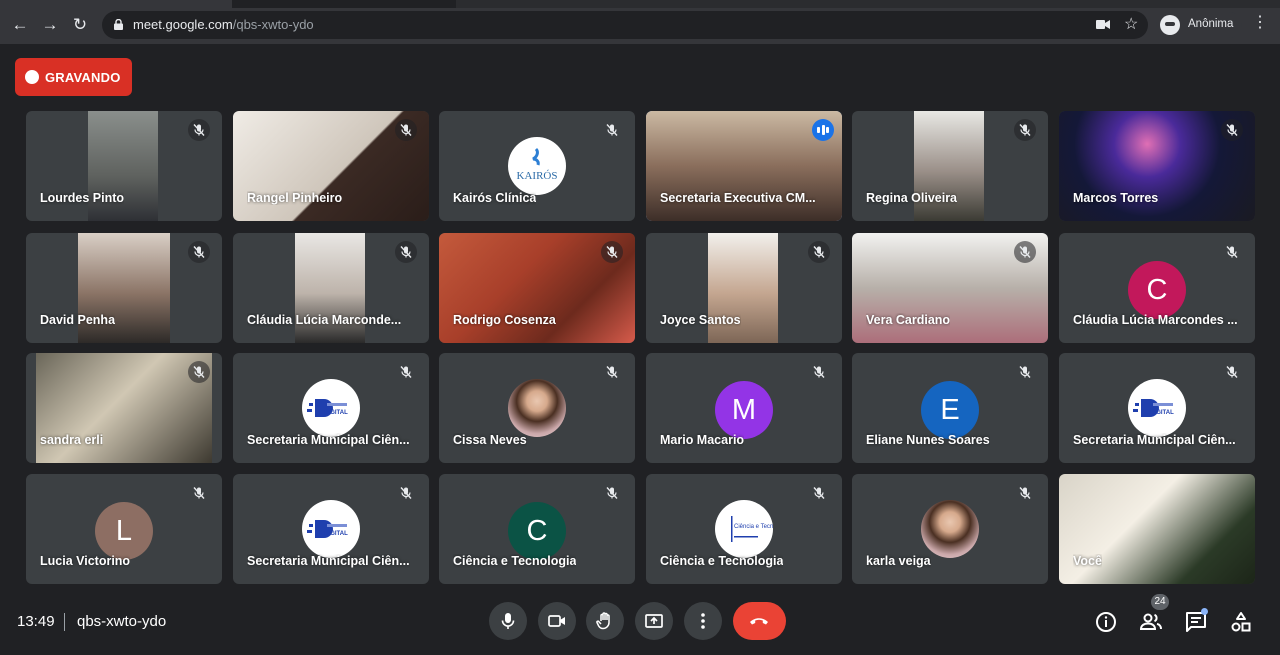 The width and height of the screenshot is (1280, 655). Describe the element at coordinates (1241, 622) in the screenshot. I see `activities-icon` at that location.